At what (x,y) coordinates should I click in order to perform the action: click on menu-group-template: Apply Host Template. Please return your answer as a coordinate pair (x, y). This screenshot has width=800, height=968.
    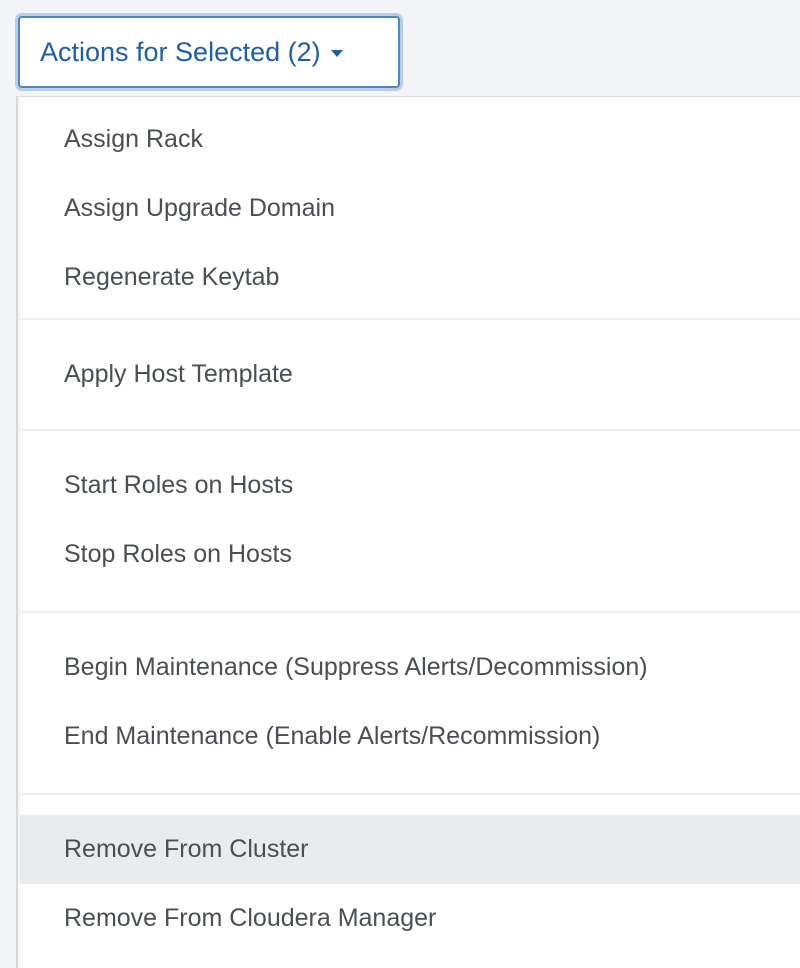
    Looking at the image, I should click on (410, 374).